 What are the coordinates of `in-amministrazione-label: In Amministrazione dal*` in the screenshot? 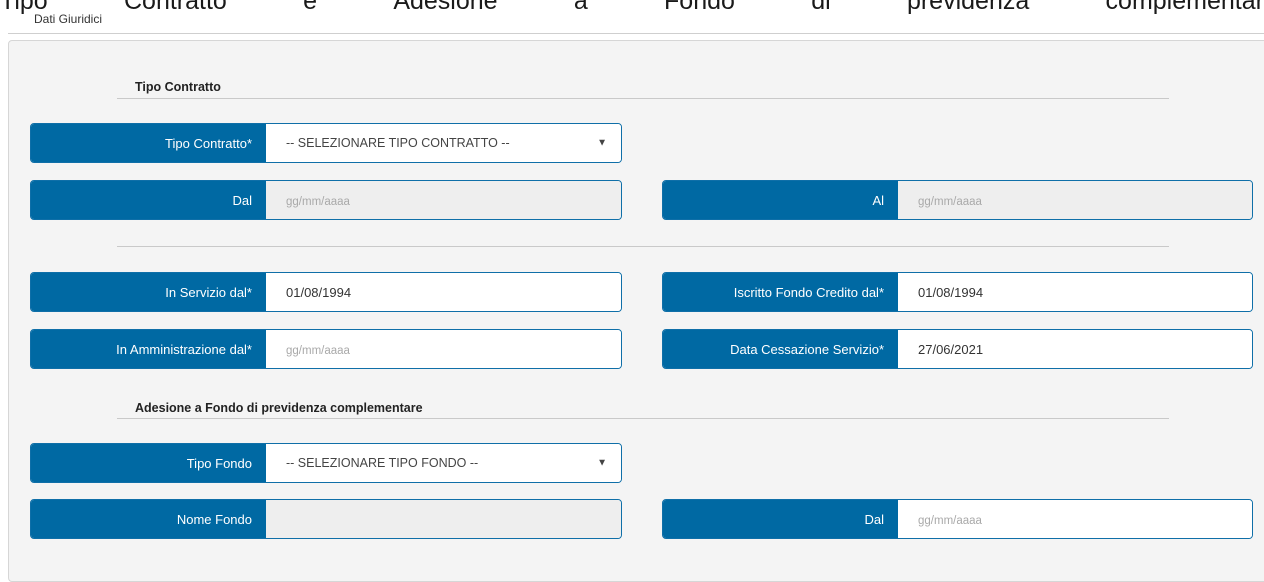 It's located at (148, 349).